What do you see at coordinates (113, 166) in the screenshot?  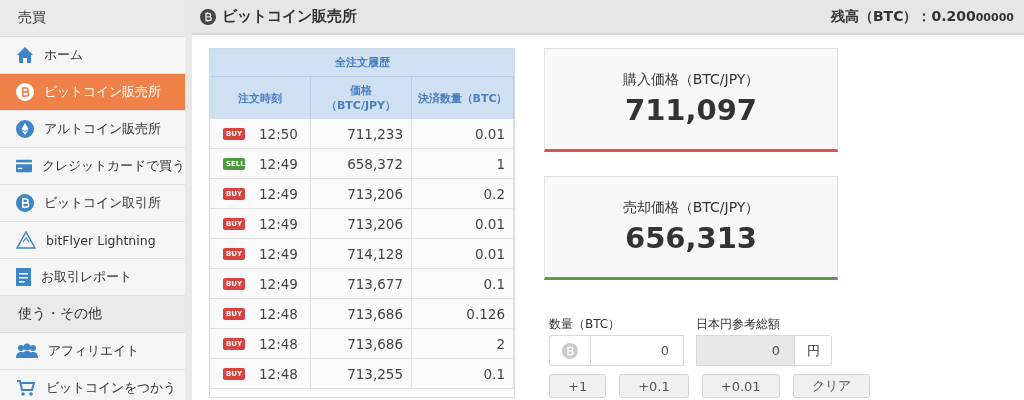 I see `sidebar-item-label: クレジットカードで買う` at bounding box center [113, 166].